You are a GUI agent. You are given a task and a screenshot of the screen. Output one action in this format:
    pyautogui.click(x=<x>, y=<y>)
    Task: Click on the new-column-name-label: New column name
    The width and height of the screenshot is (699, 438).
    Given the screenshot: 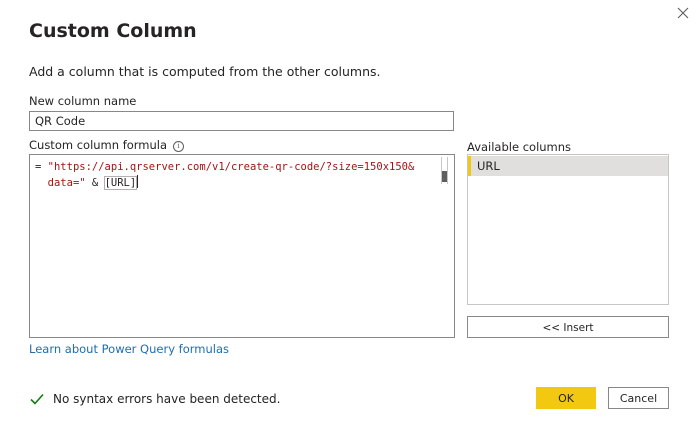 What is the action you would take?
    pyautogui.click(x=83, y=101)
    